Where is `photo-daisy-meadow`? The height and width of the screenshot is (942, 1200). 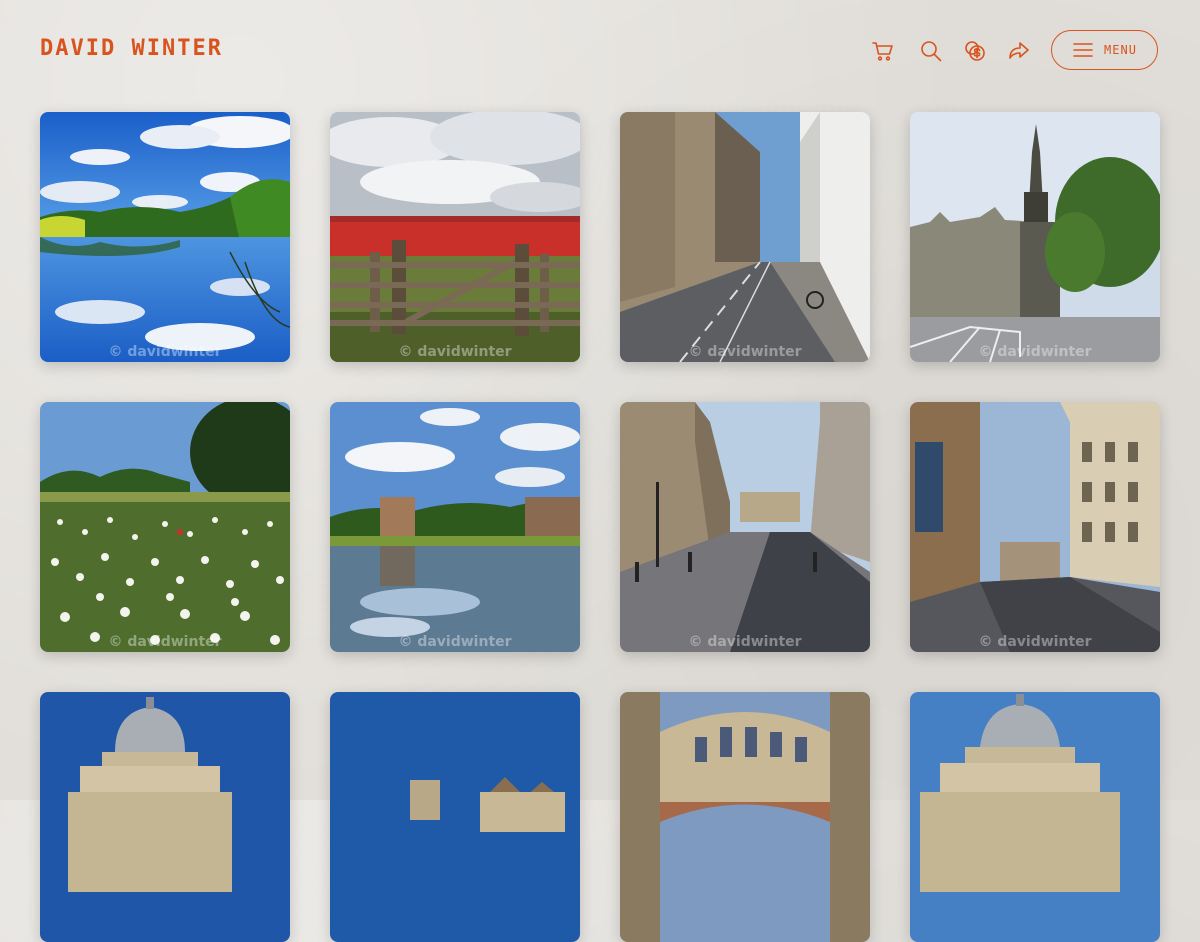
photo-daisy-meadow is located at coordinates (165, 527).